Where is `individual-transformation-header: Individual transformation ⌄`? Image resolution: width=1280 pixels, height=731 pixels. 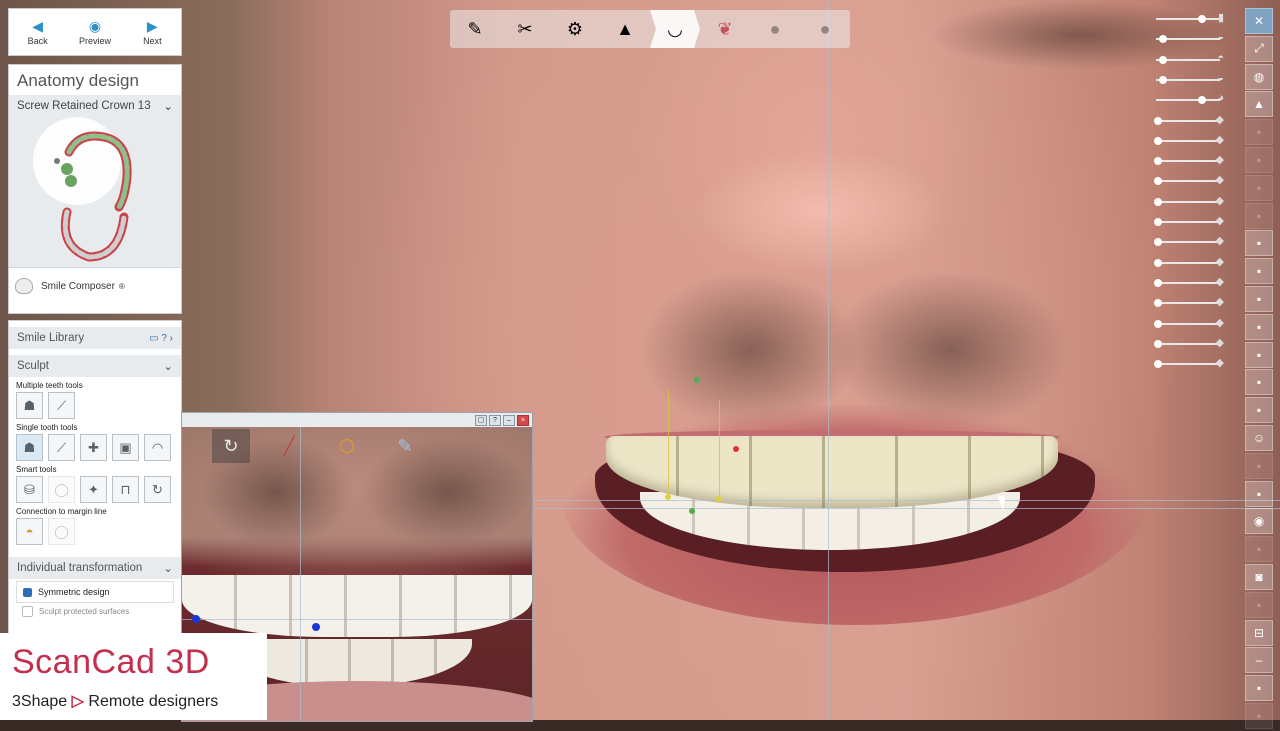
individual-transformation-header: Individual transformation ⌄ is located at coordinates (95, 568).